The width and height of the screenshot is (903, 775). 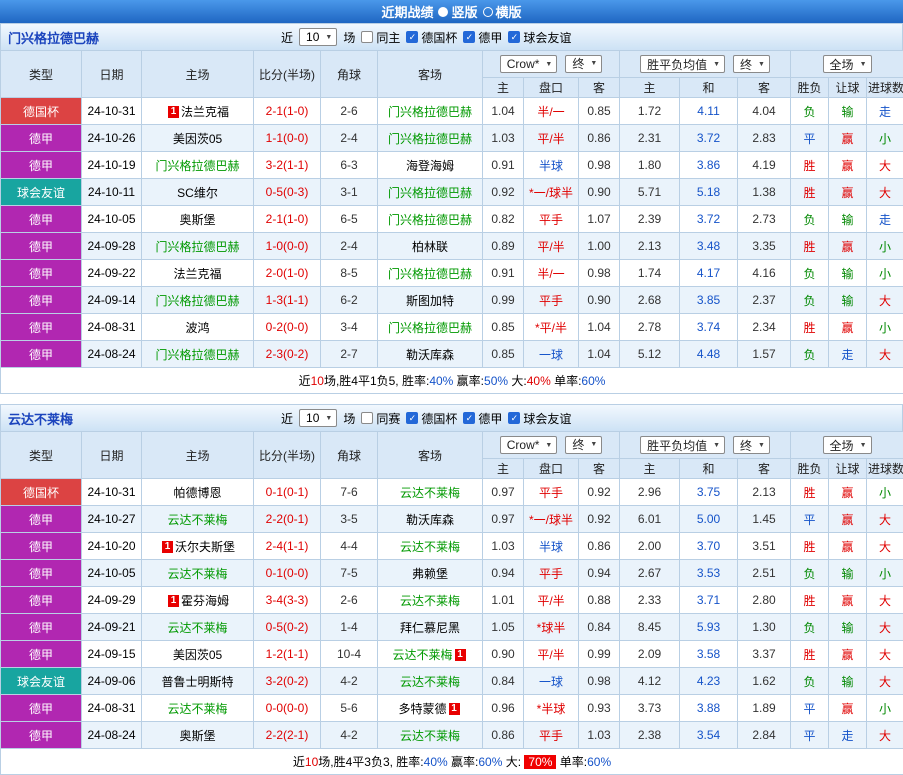 I want to click on avg-draw: 5.18, so click(x=709, y=192).